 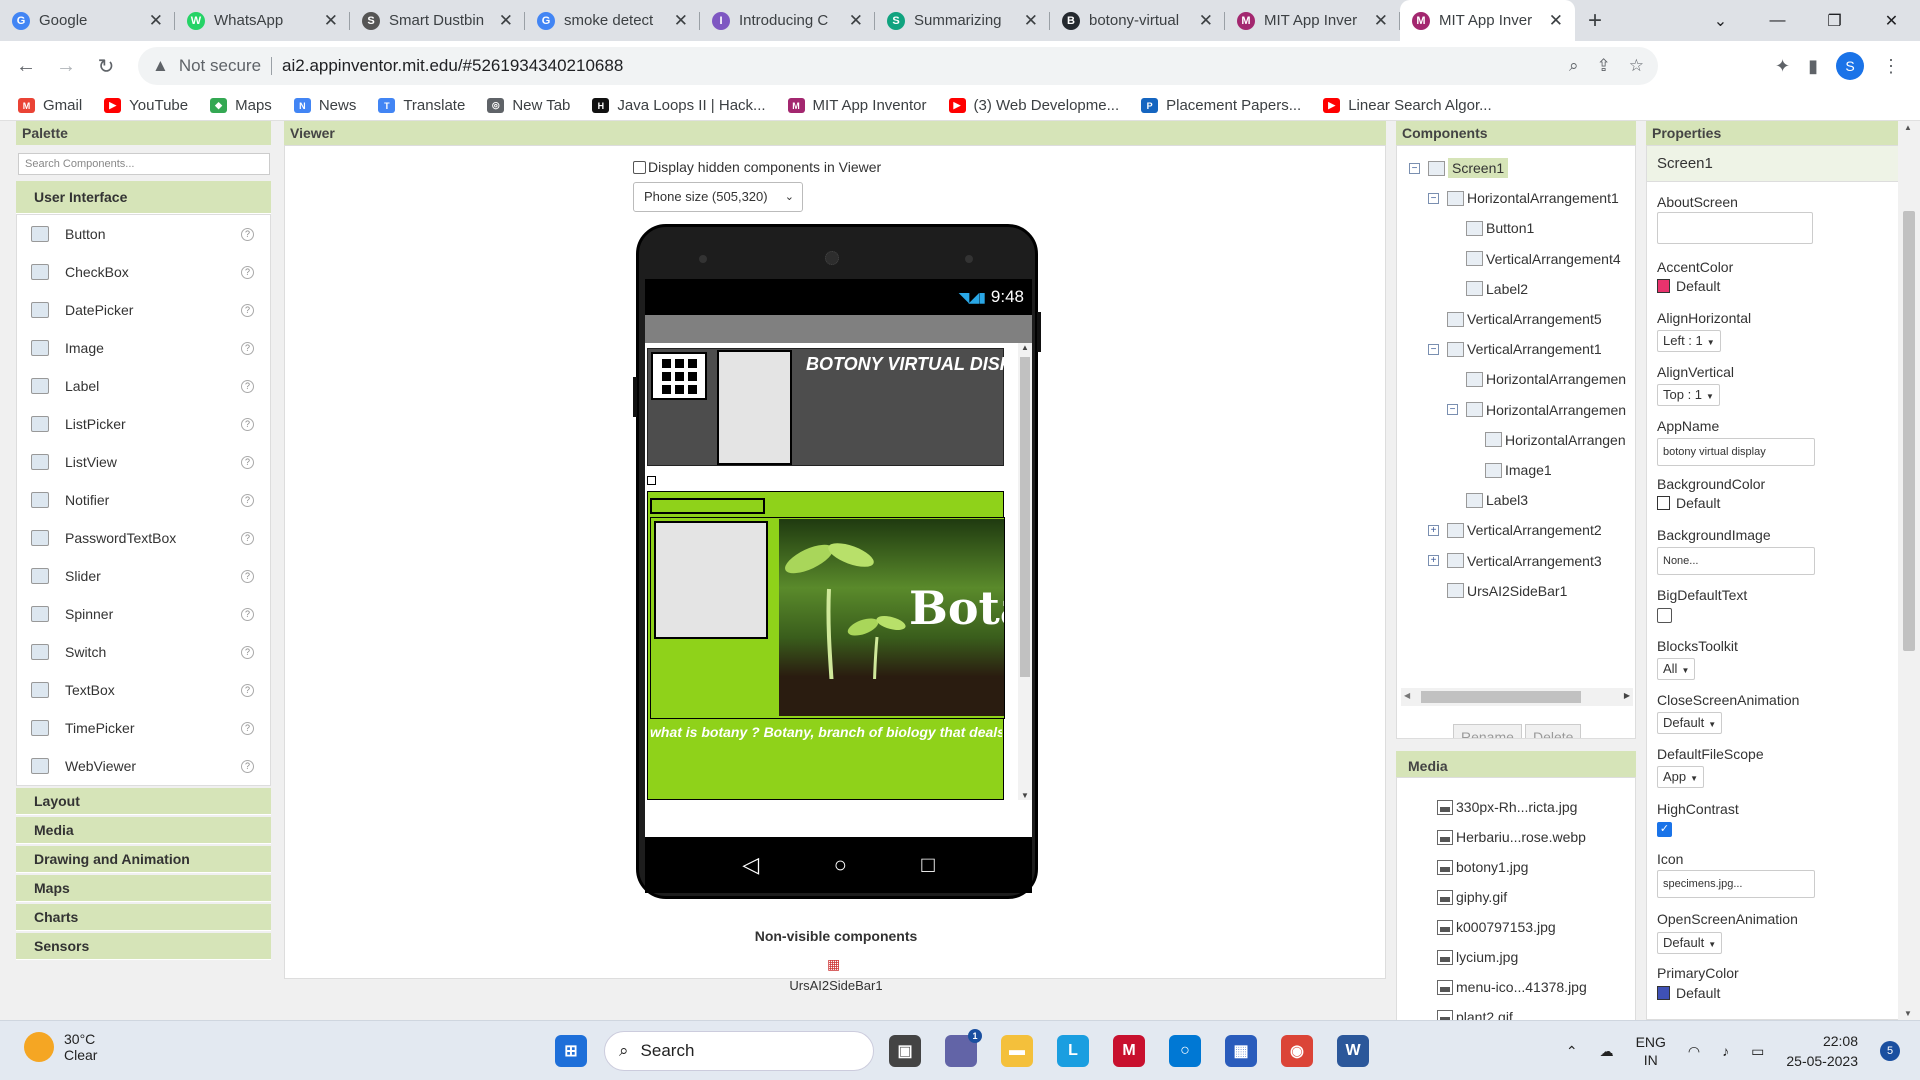 I want to click on scroll-down-icon: ▼, so click(x=1025, y=795).